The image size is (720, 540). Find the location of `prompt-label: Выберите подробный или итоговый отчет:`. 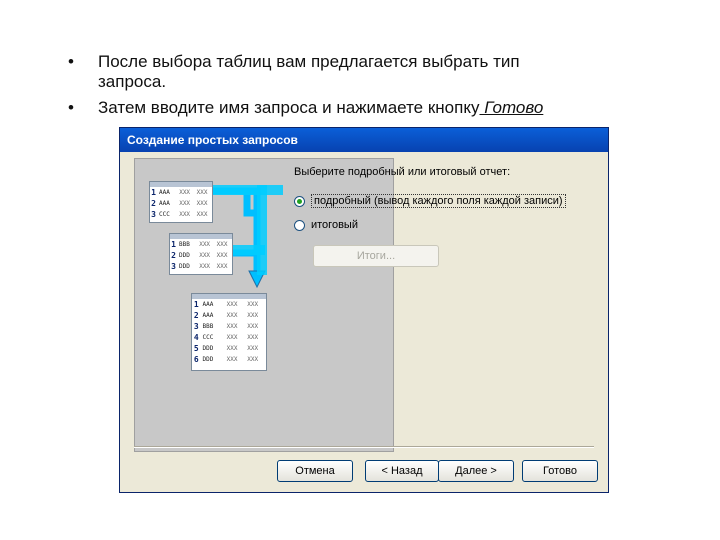

prompt-label: Выберите подробный или итоговый отчет: is located at coordinates (402, 172).